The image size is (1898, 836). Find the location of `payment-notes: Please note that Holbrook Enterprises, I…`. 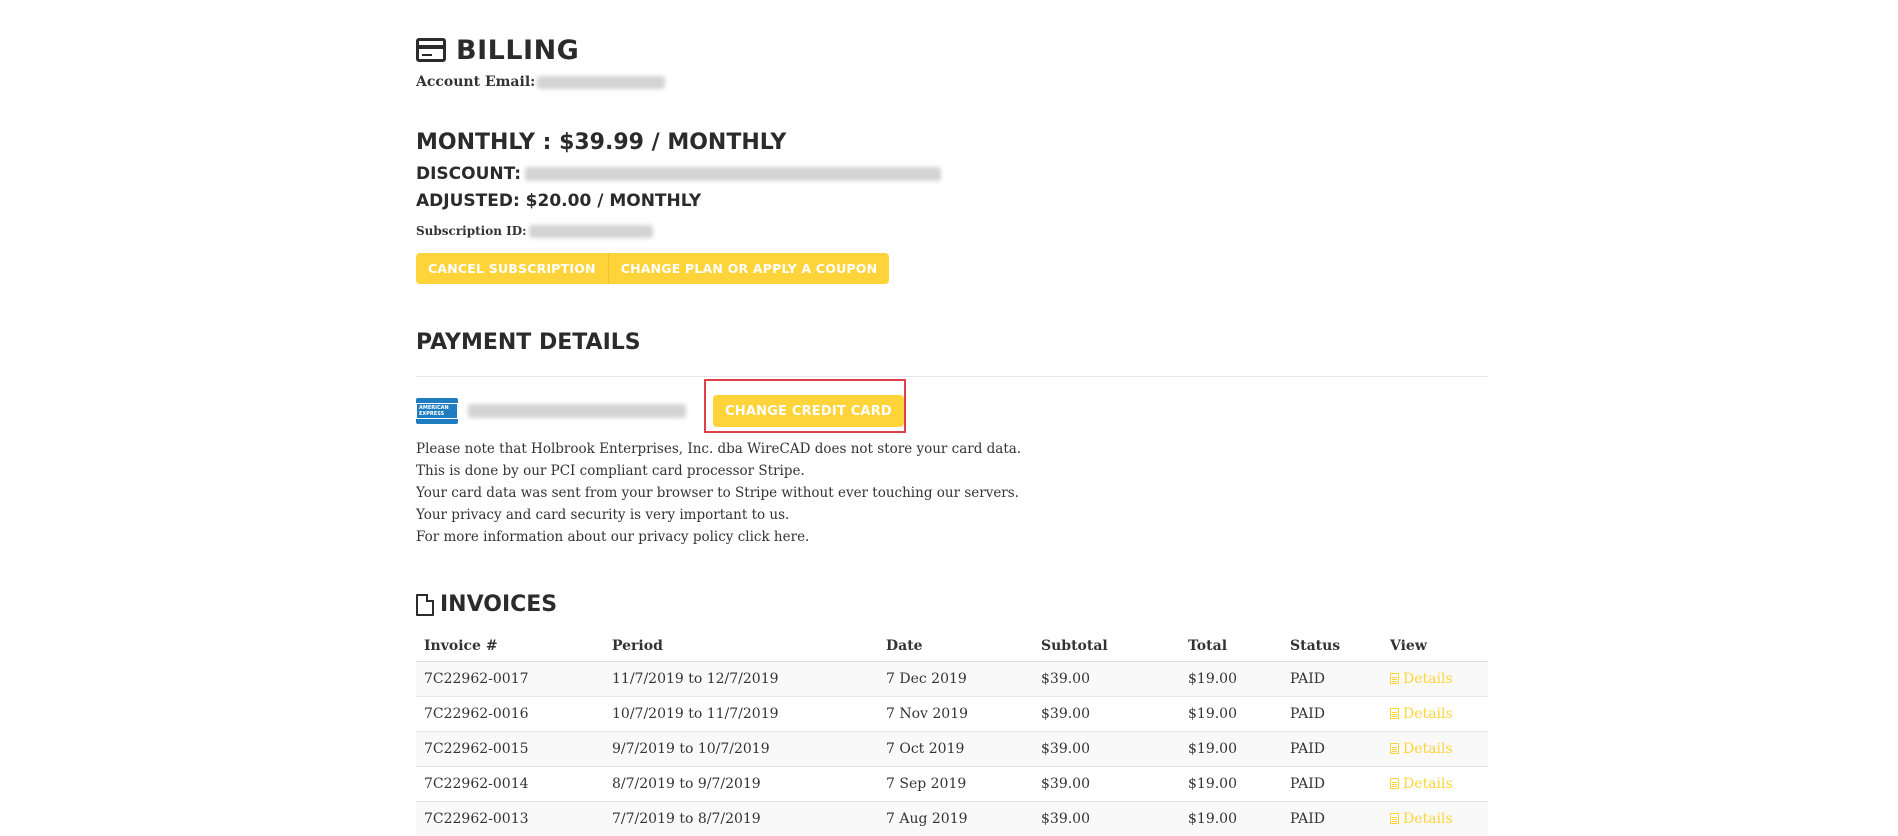

payment-notes: Please note that Holbrook Enterprises, I… is located at coordinates (718, 493).